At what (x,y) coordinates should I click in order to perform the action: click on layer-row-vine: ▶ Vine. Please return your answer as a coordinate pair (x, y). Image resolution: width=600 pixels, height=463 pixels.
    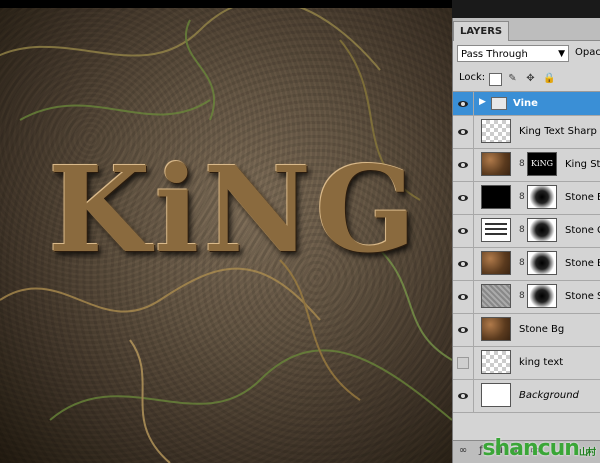
    Looking at the image, I should click on (526, 104).